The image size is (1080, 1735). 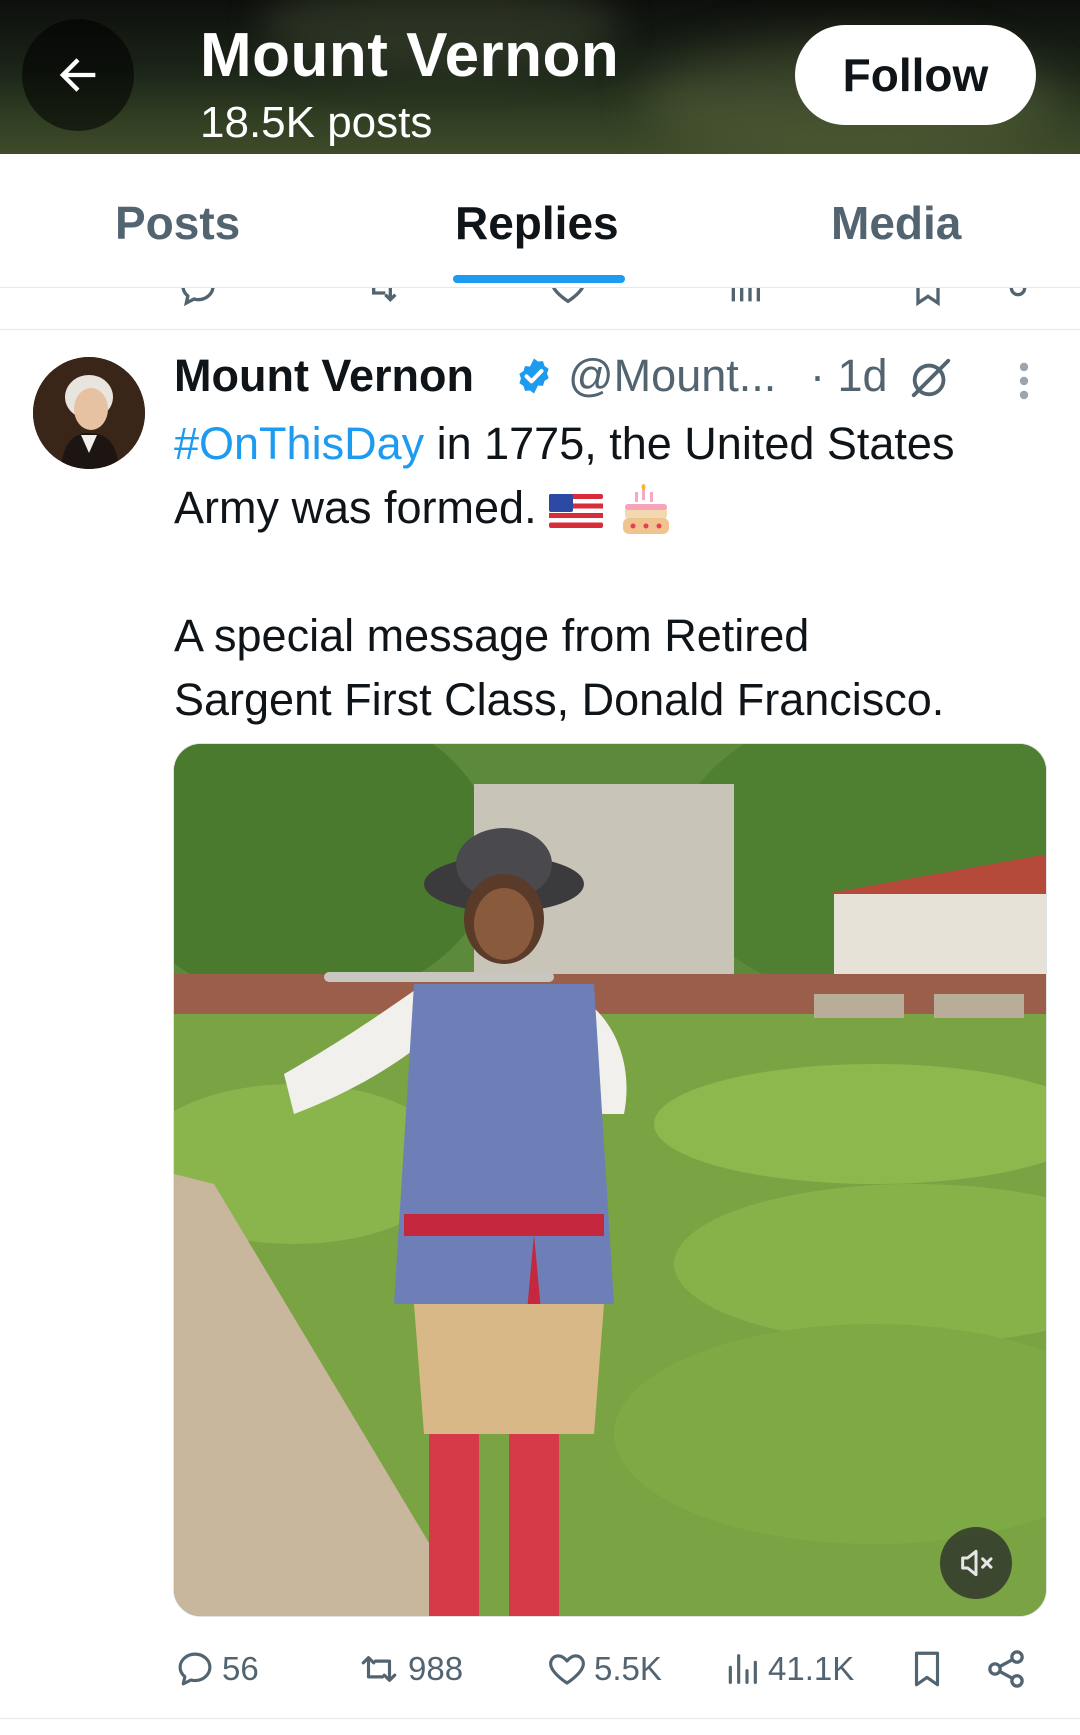 I want to click on bookmark-button, so click(x=930, y=1669).